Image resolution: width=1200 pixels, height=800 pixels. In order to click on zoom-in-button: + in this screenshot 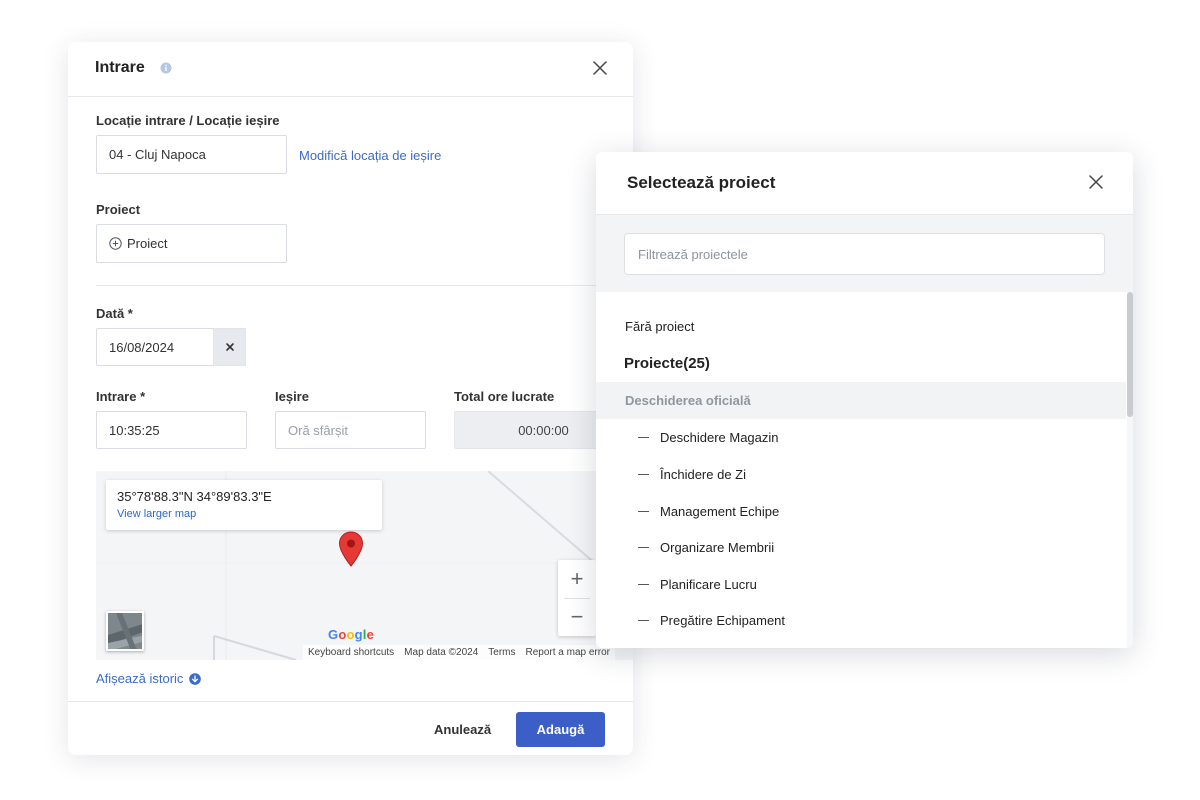, I will do `click(577, 579)`.